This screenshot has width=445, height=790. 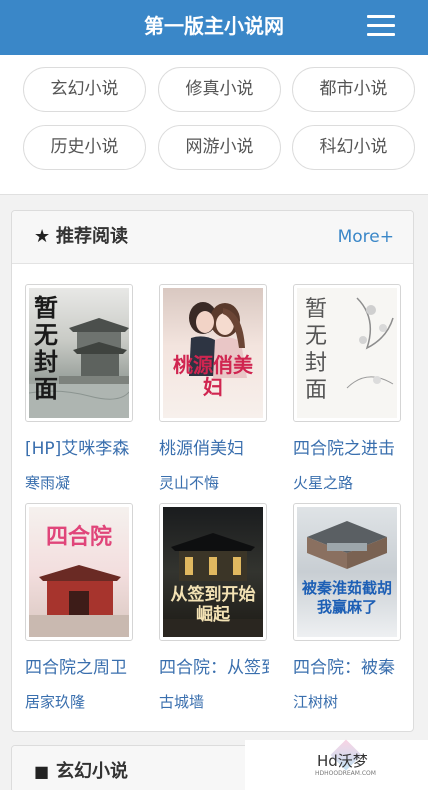 I want to click on book-author: 江树树, so click(x=348, y=701).